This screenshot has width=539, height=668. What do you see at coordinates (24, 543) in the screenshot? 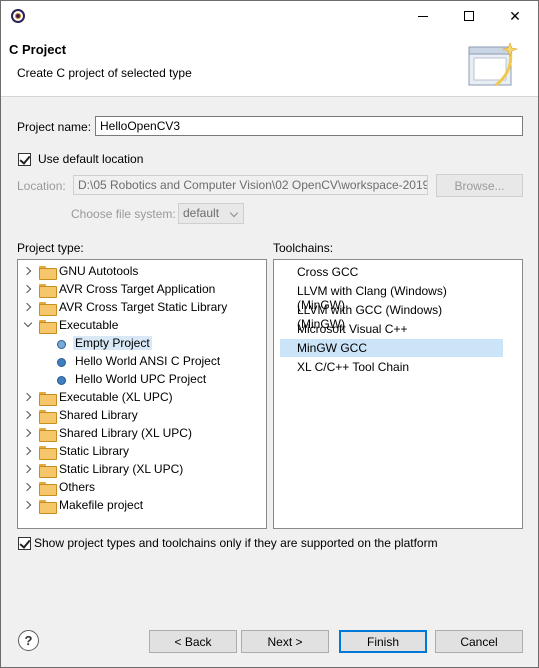
I see `supported-only-checkbox` at bounding box center [24, 543].